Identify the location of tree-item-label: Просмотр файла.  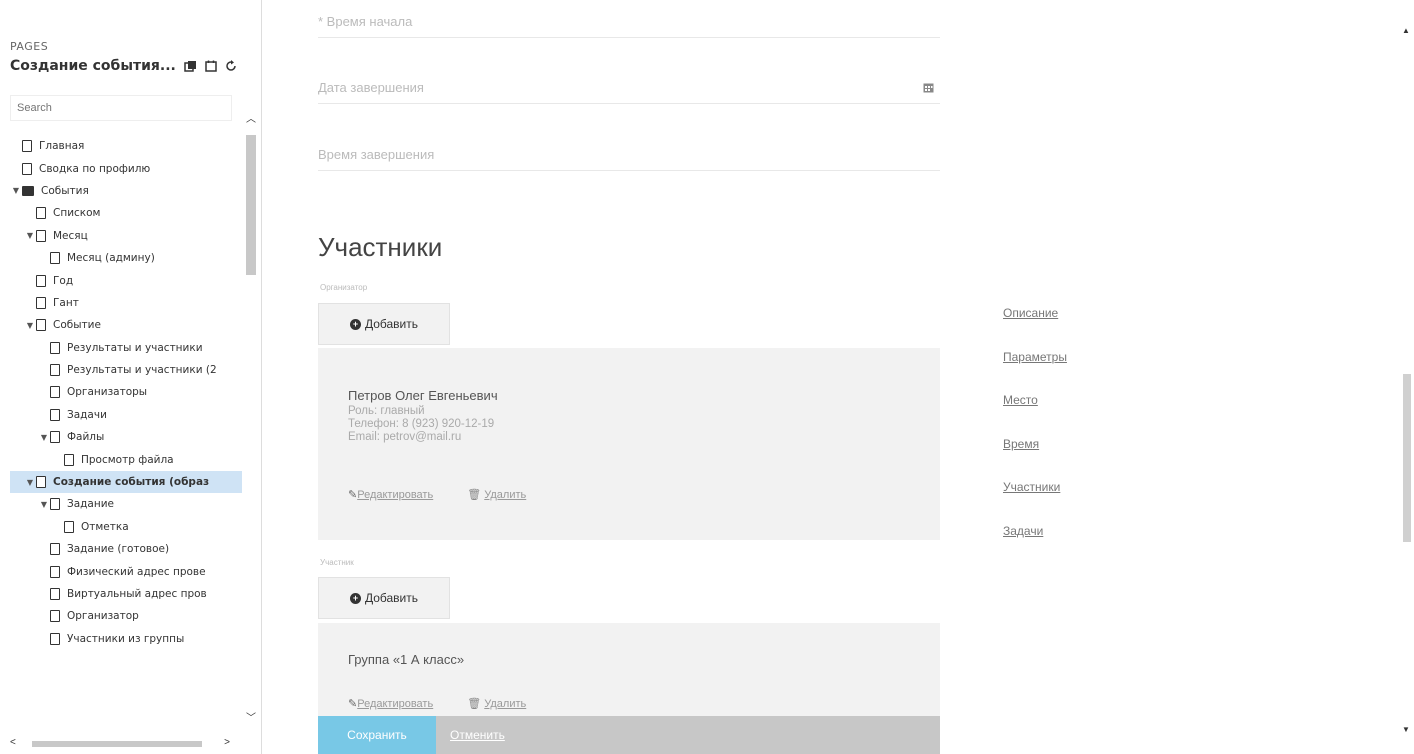
(127, 459).